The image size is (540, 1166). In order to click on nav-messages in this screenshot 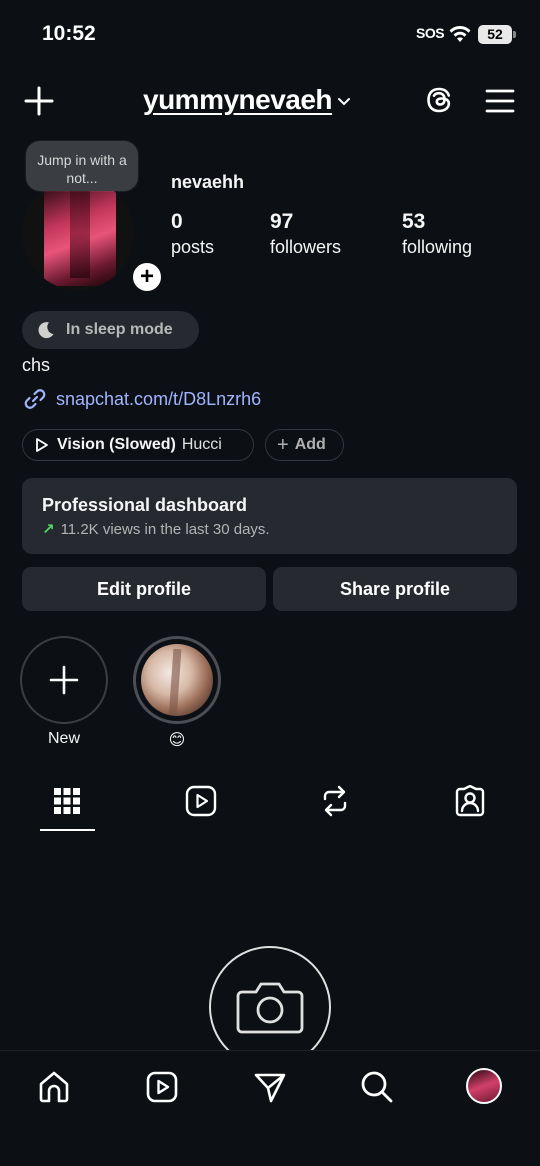, I will do `click(270, 1087)`.